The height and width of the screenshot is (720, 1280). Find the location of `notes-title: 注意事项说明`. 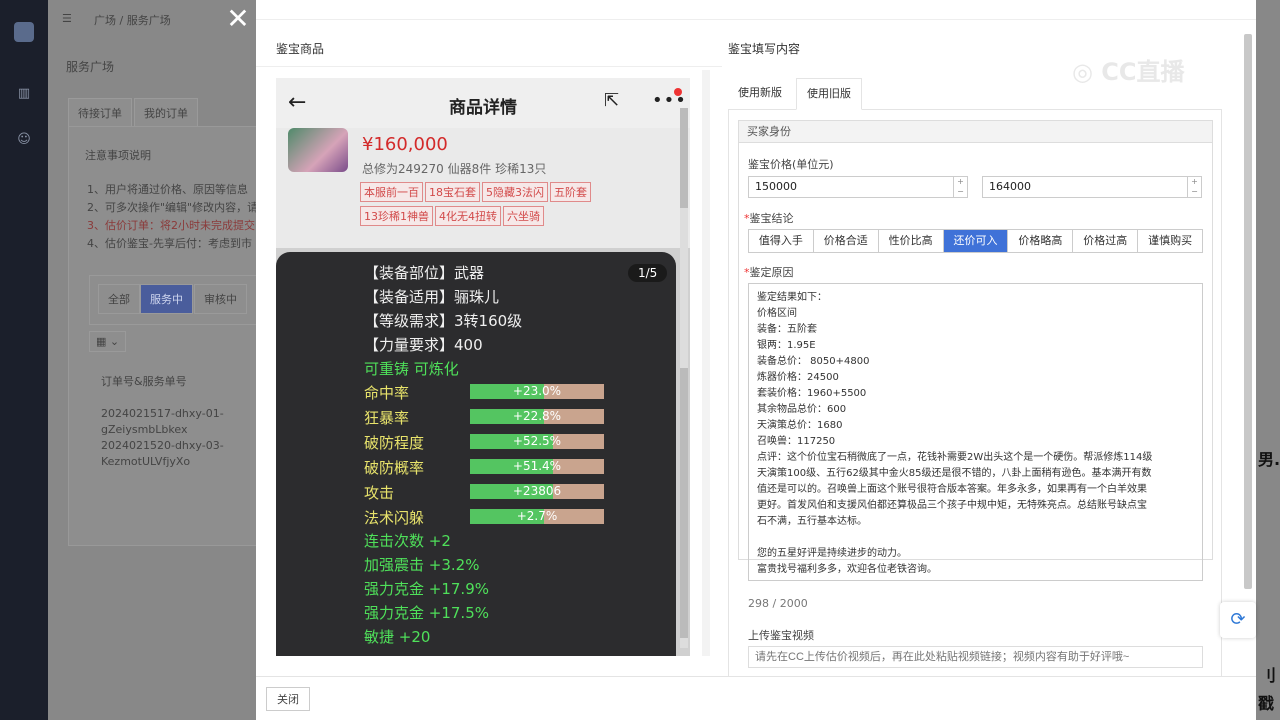

notes-title: 注意事项说明 is located at coordinates (118, 155).